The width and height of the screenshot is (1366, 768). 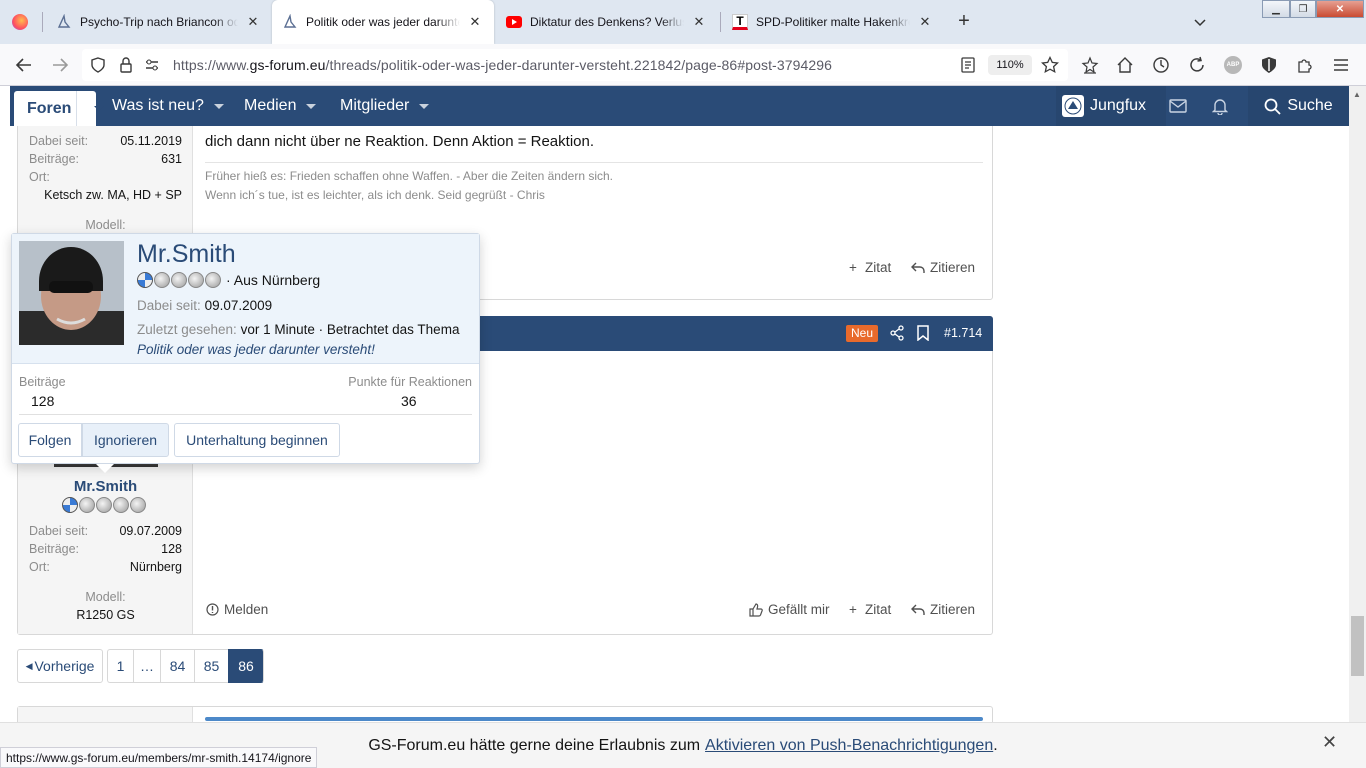 I want to click on url-domain: gs-forum.eu, so click(x=287, y=65).